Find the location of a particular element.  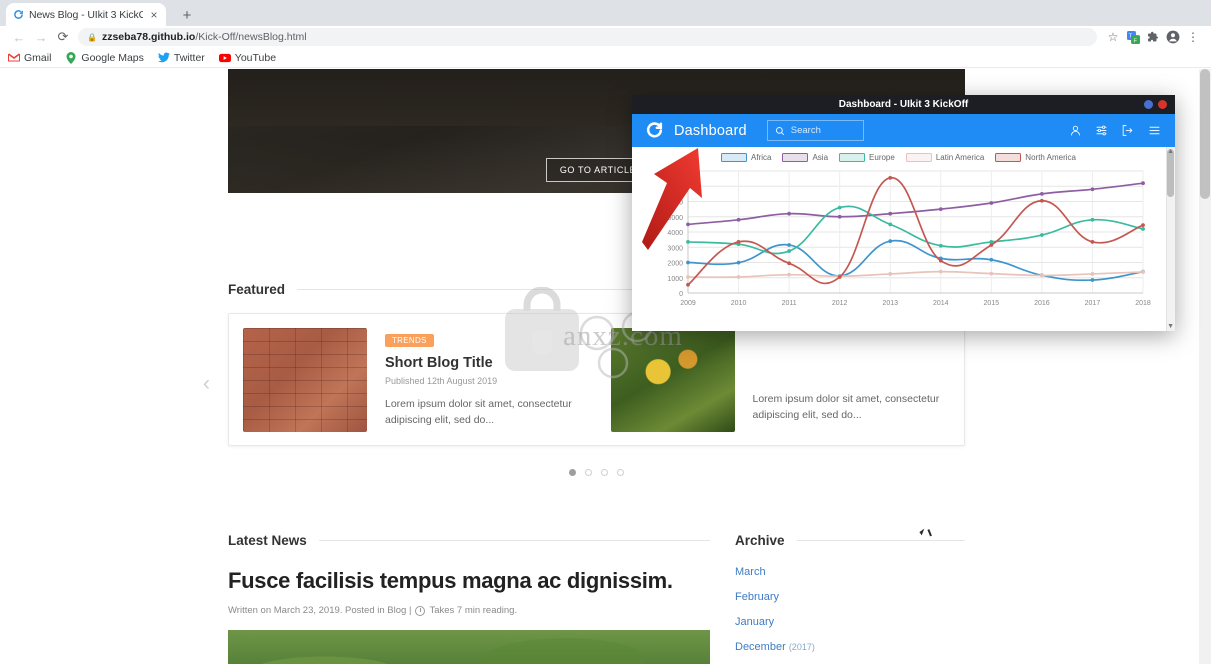

legend-label: Latin America is located at coordinates (960, 157).